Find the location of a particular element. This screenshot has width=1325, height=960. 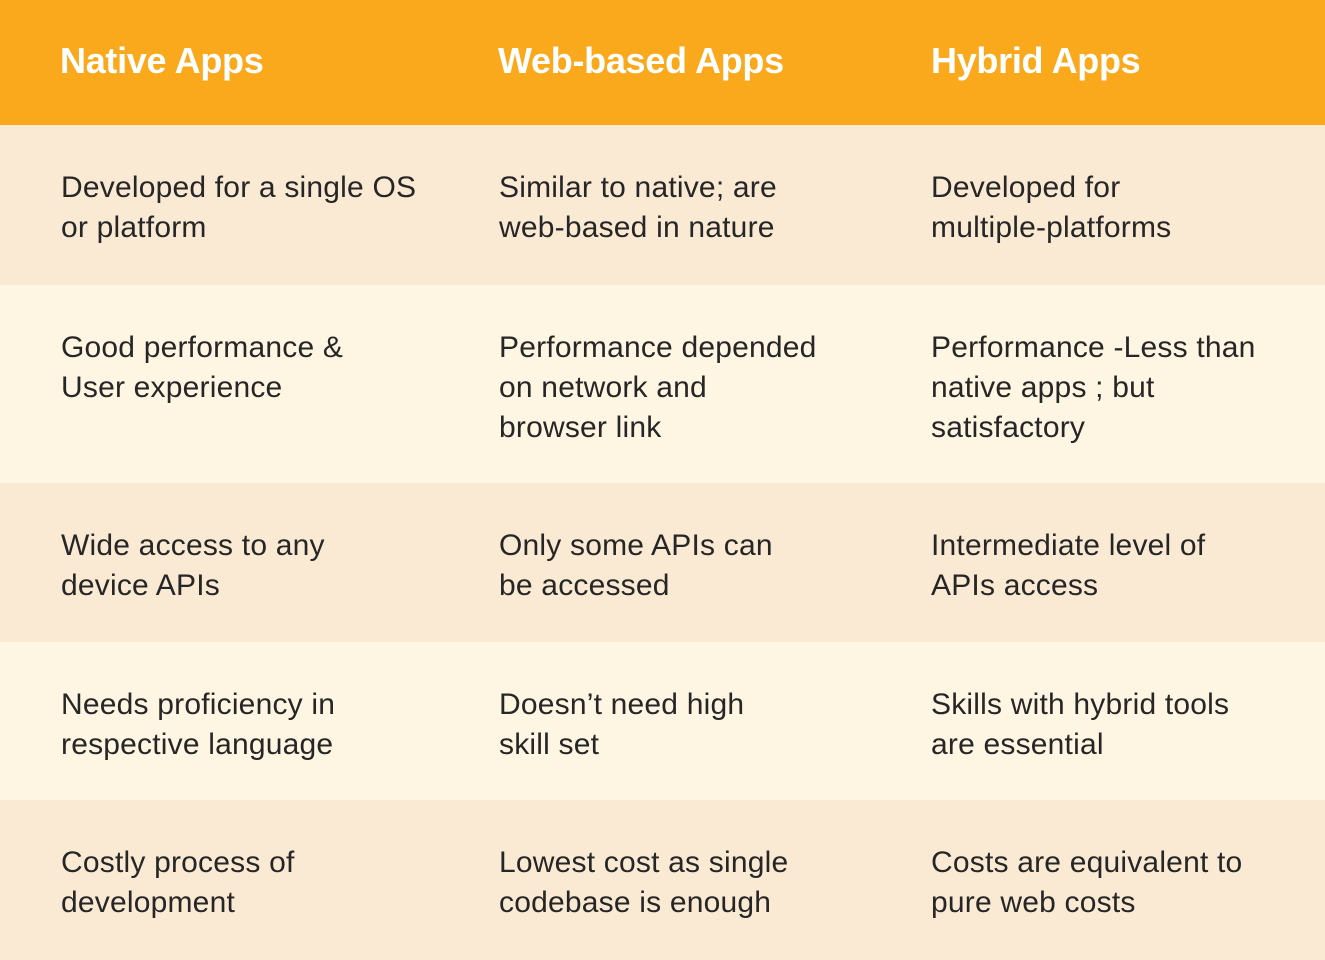

cell-text-line: Developed for is located at coordinates (1026, 187).